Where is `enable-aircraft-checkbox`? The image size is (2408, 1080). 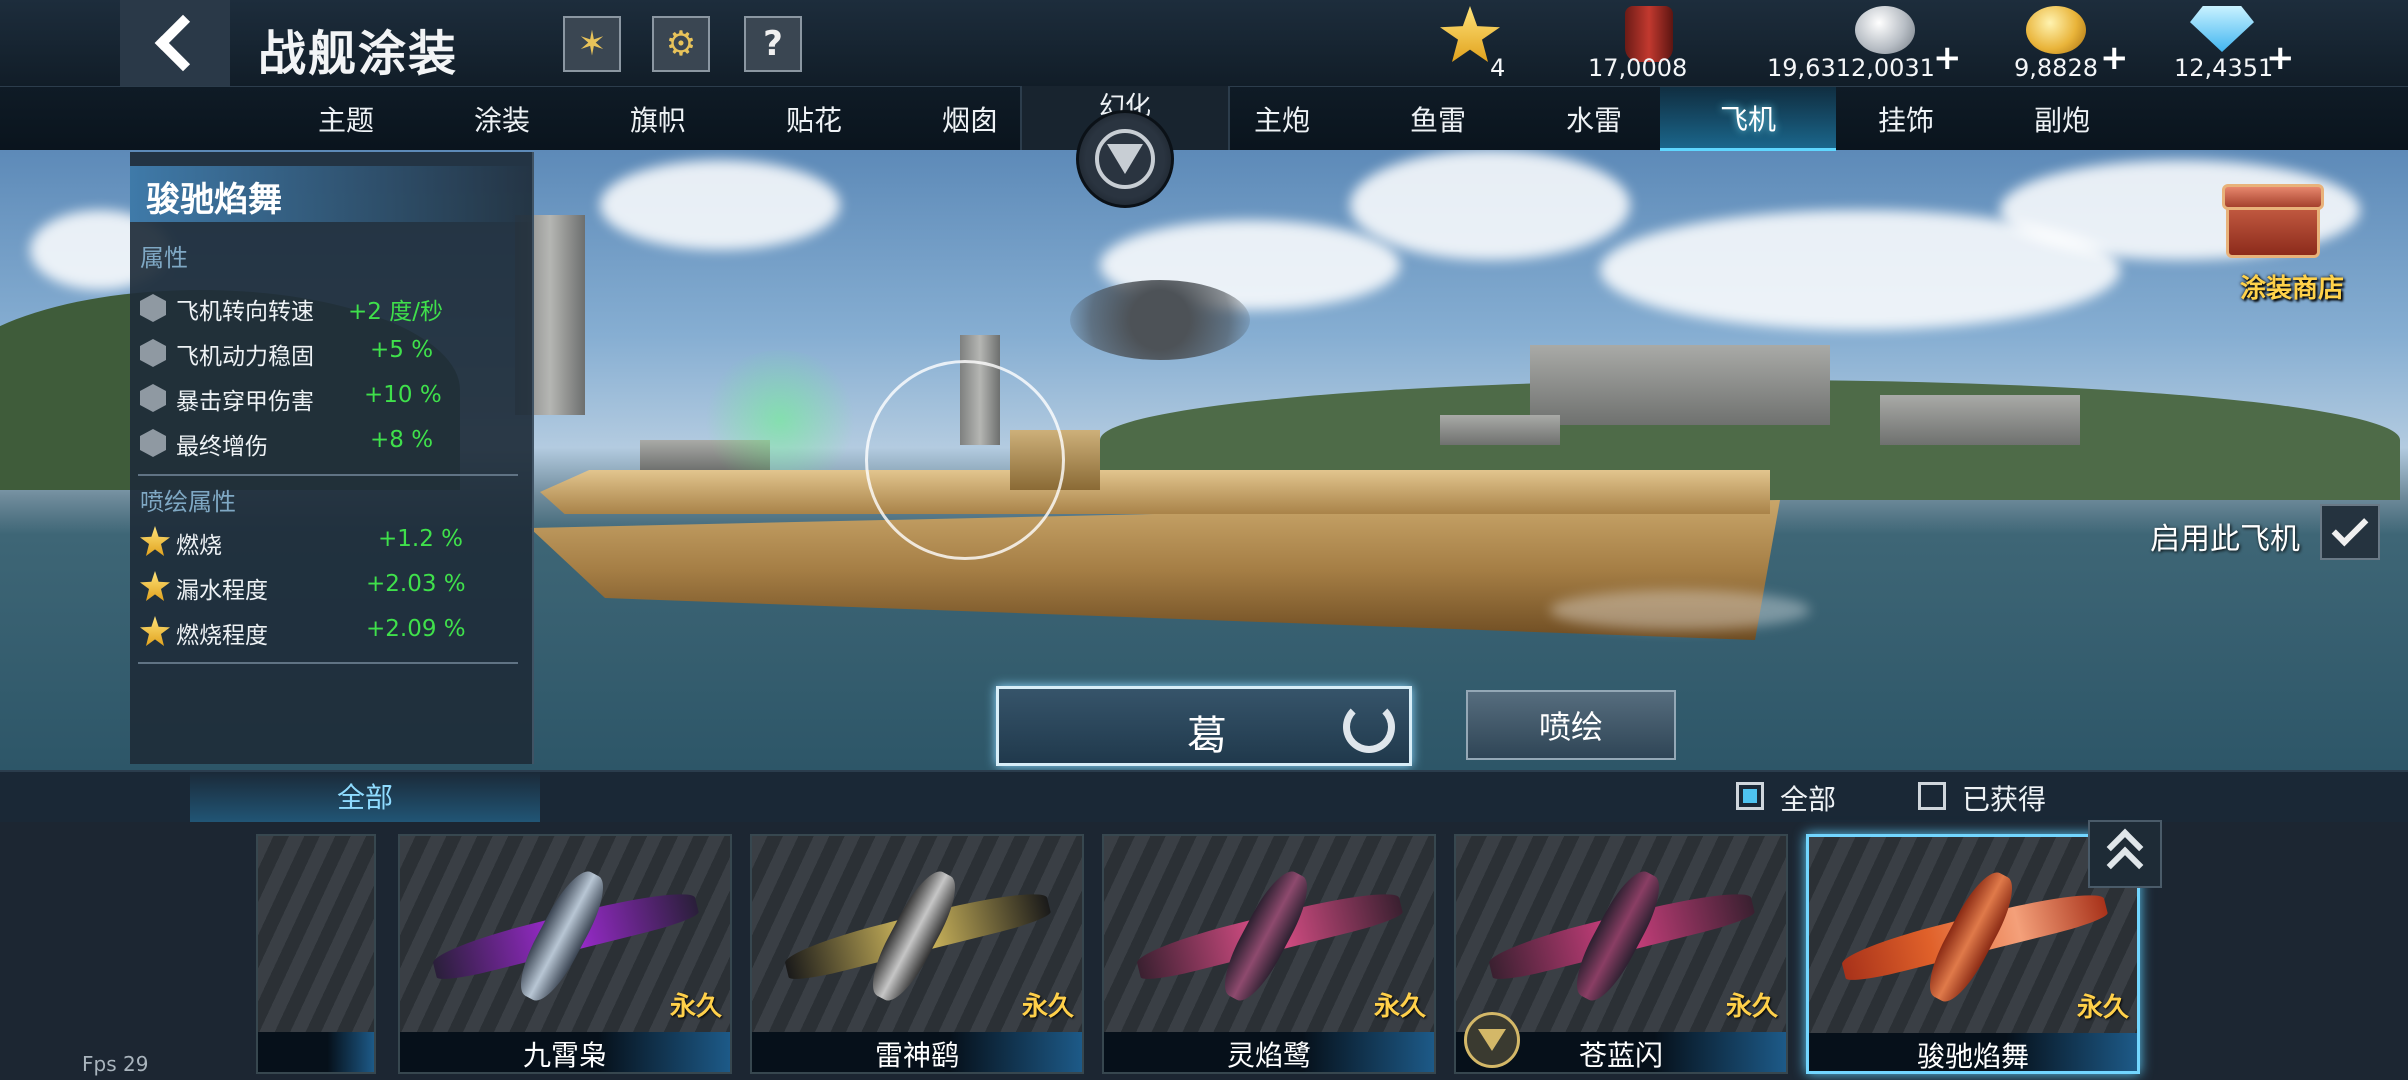
enable-aircraft-checkbox is located at coordinates (2350, 532).